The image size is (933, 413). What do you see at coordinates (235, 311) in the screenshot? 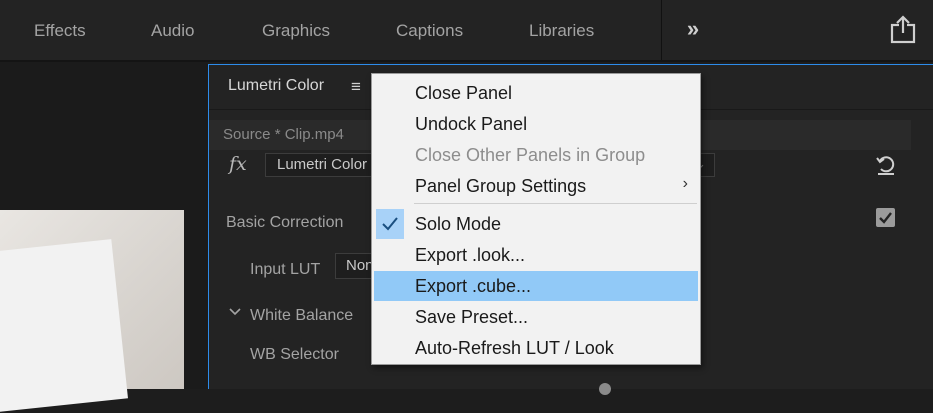
I see `chevron-down-icon` at bounding box center [235, 311].